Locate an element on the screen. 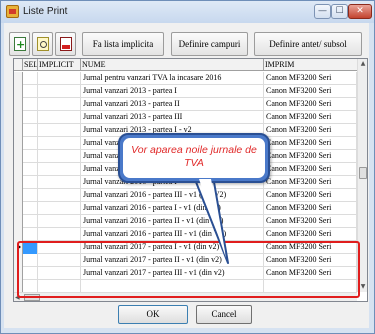  column-header-printer: IMPRIM is located at coordinates (310, 65).